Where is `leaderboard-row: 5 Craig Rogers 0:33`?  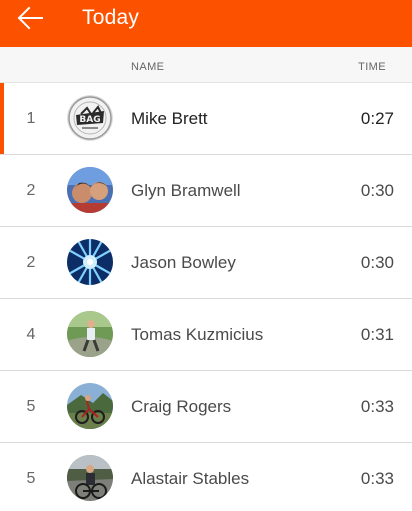 leaderboard-row: 5 Craig Rogers 0:33 is located at coordinates (206, 407).